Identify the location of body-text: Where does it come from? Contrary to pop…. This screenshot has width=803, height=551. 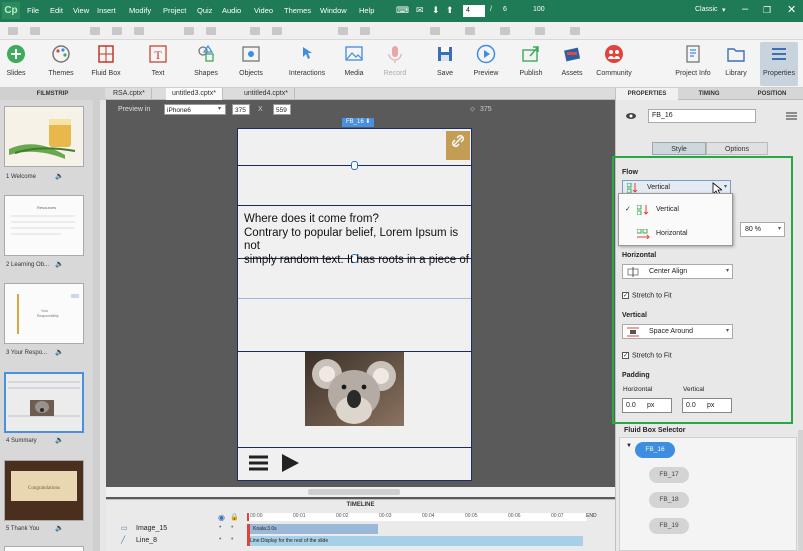
(357, 240).